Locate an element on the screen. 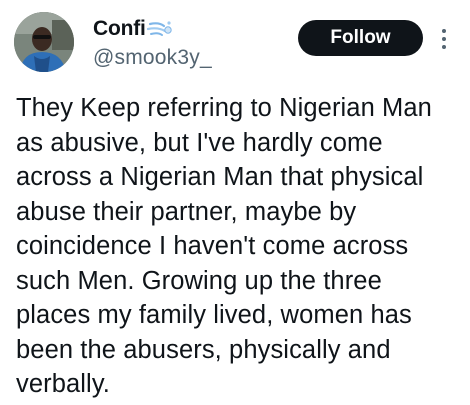  profile-photo-icon is located at coordinates (44, 42).